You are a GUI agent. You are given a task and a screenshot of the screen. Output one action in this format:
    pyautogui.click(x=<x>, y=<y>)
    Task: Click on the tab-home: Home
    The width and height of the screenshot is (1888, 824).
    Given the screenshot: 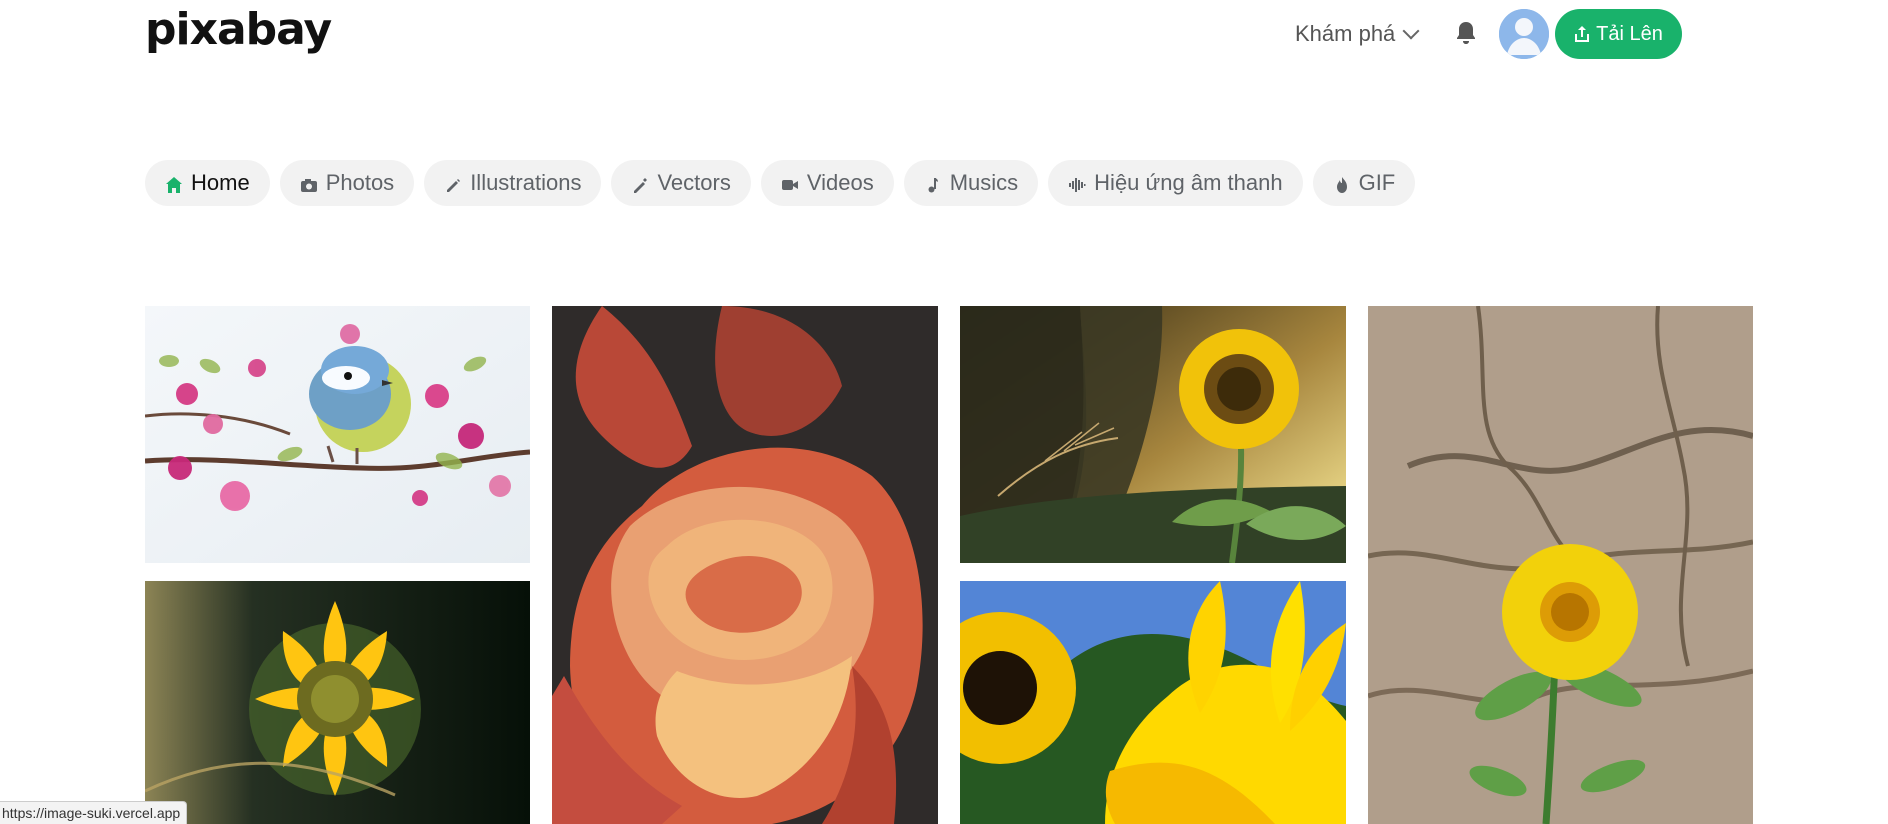 What is the action you would take?
    pyautogui.click(x=207, y=183)
    